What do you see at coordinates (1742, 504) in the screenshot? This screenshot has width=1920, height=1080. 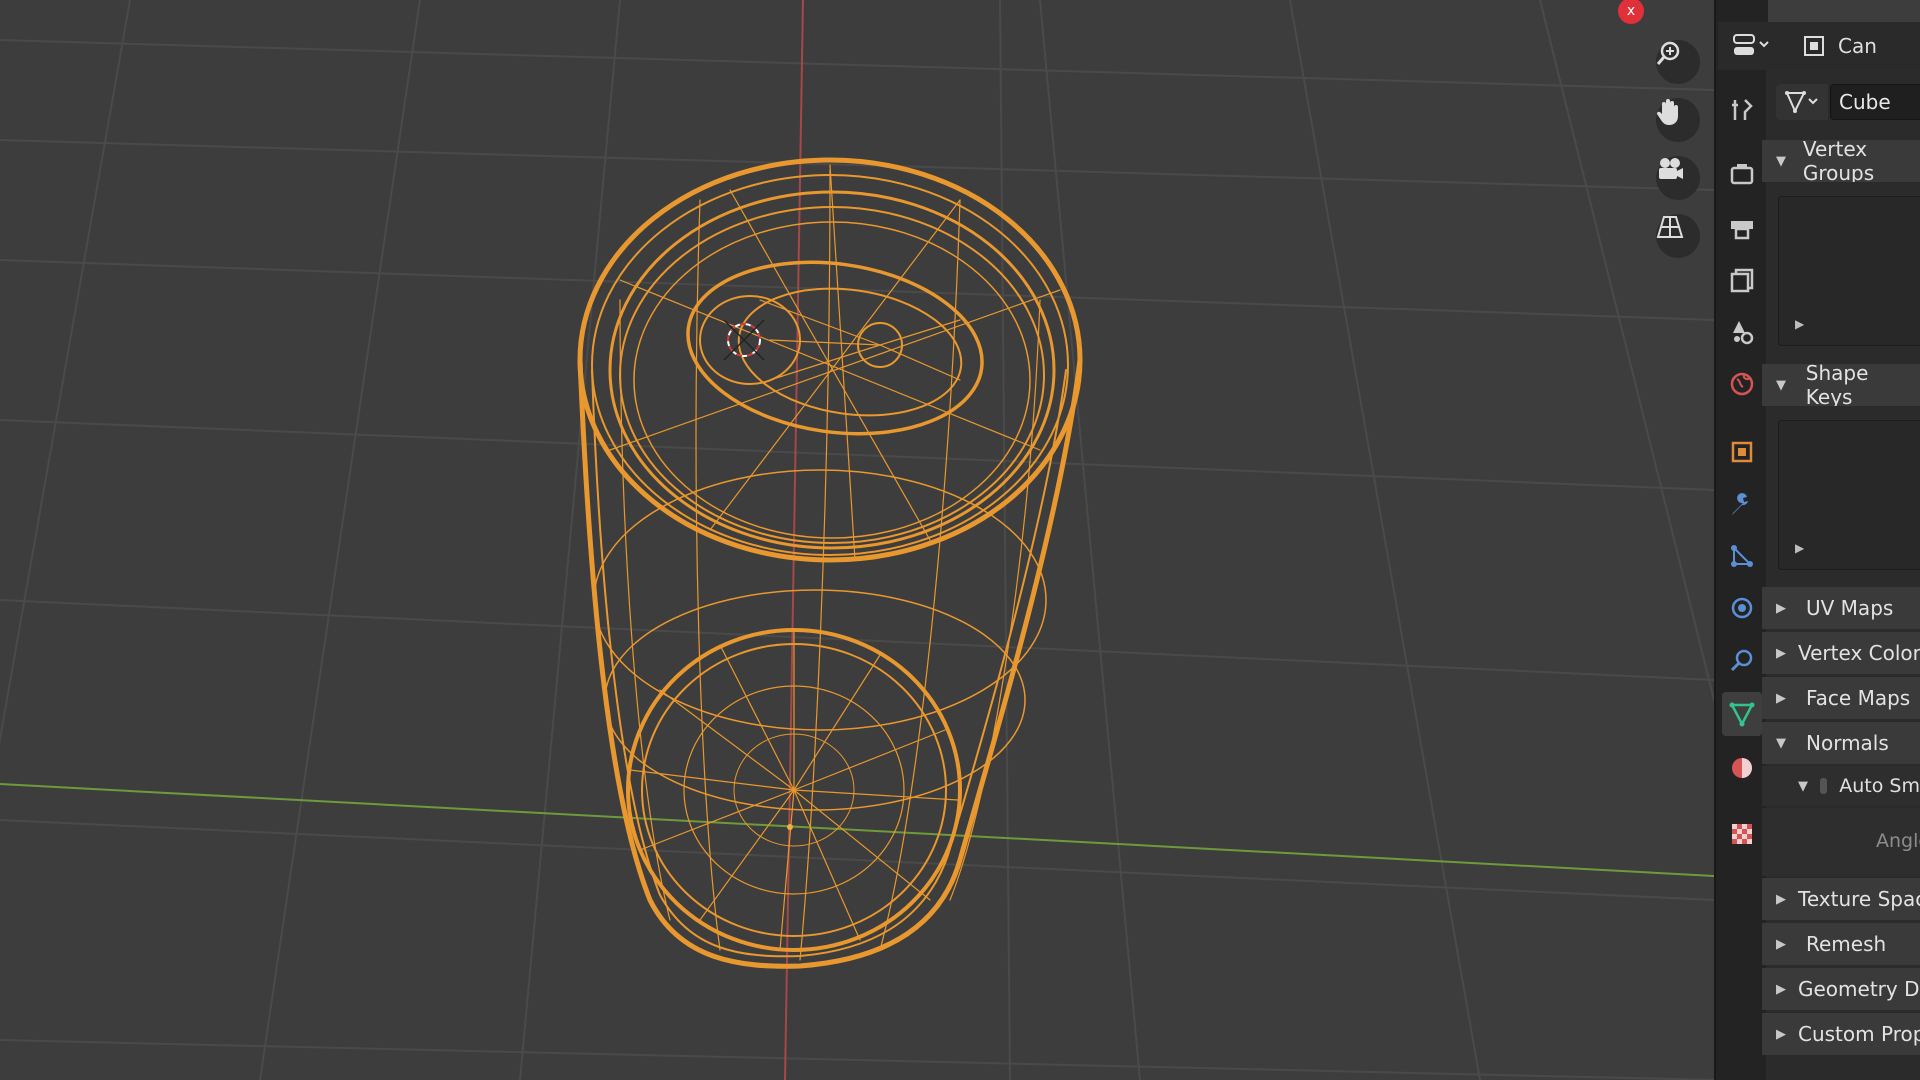 I see `modifier-icon` at bounding box center [1742, 504].